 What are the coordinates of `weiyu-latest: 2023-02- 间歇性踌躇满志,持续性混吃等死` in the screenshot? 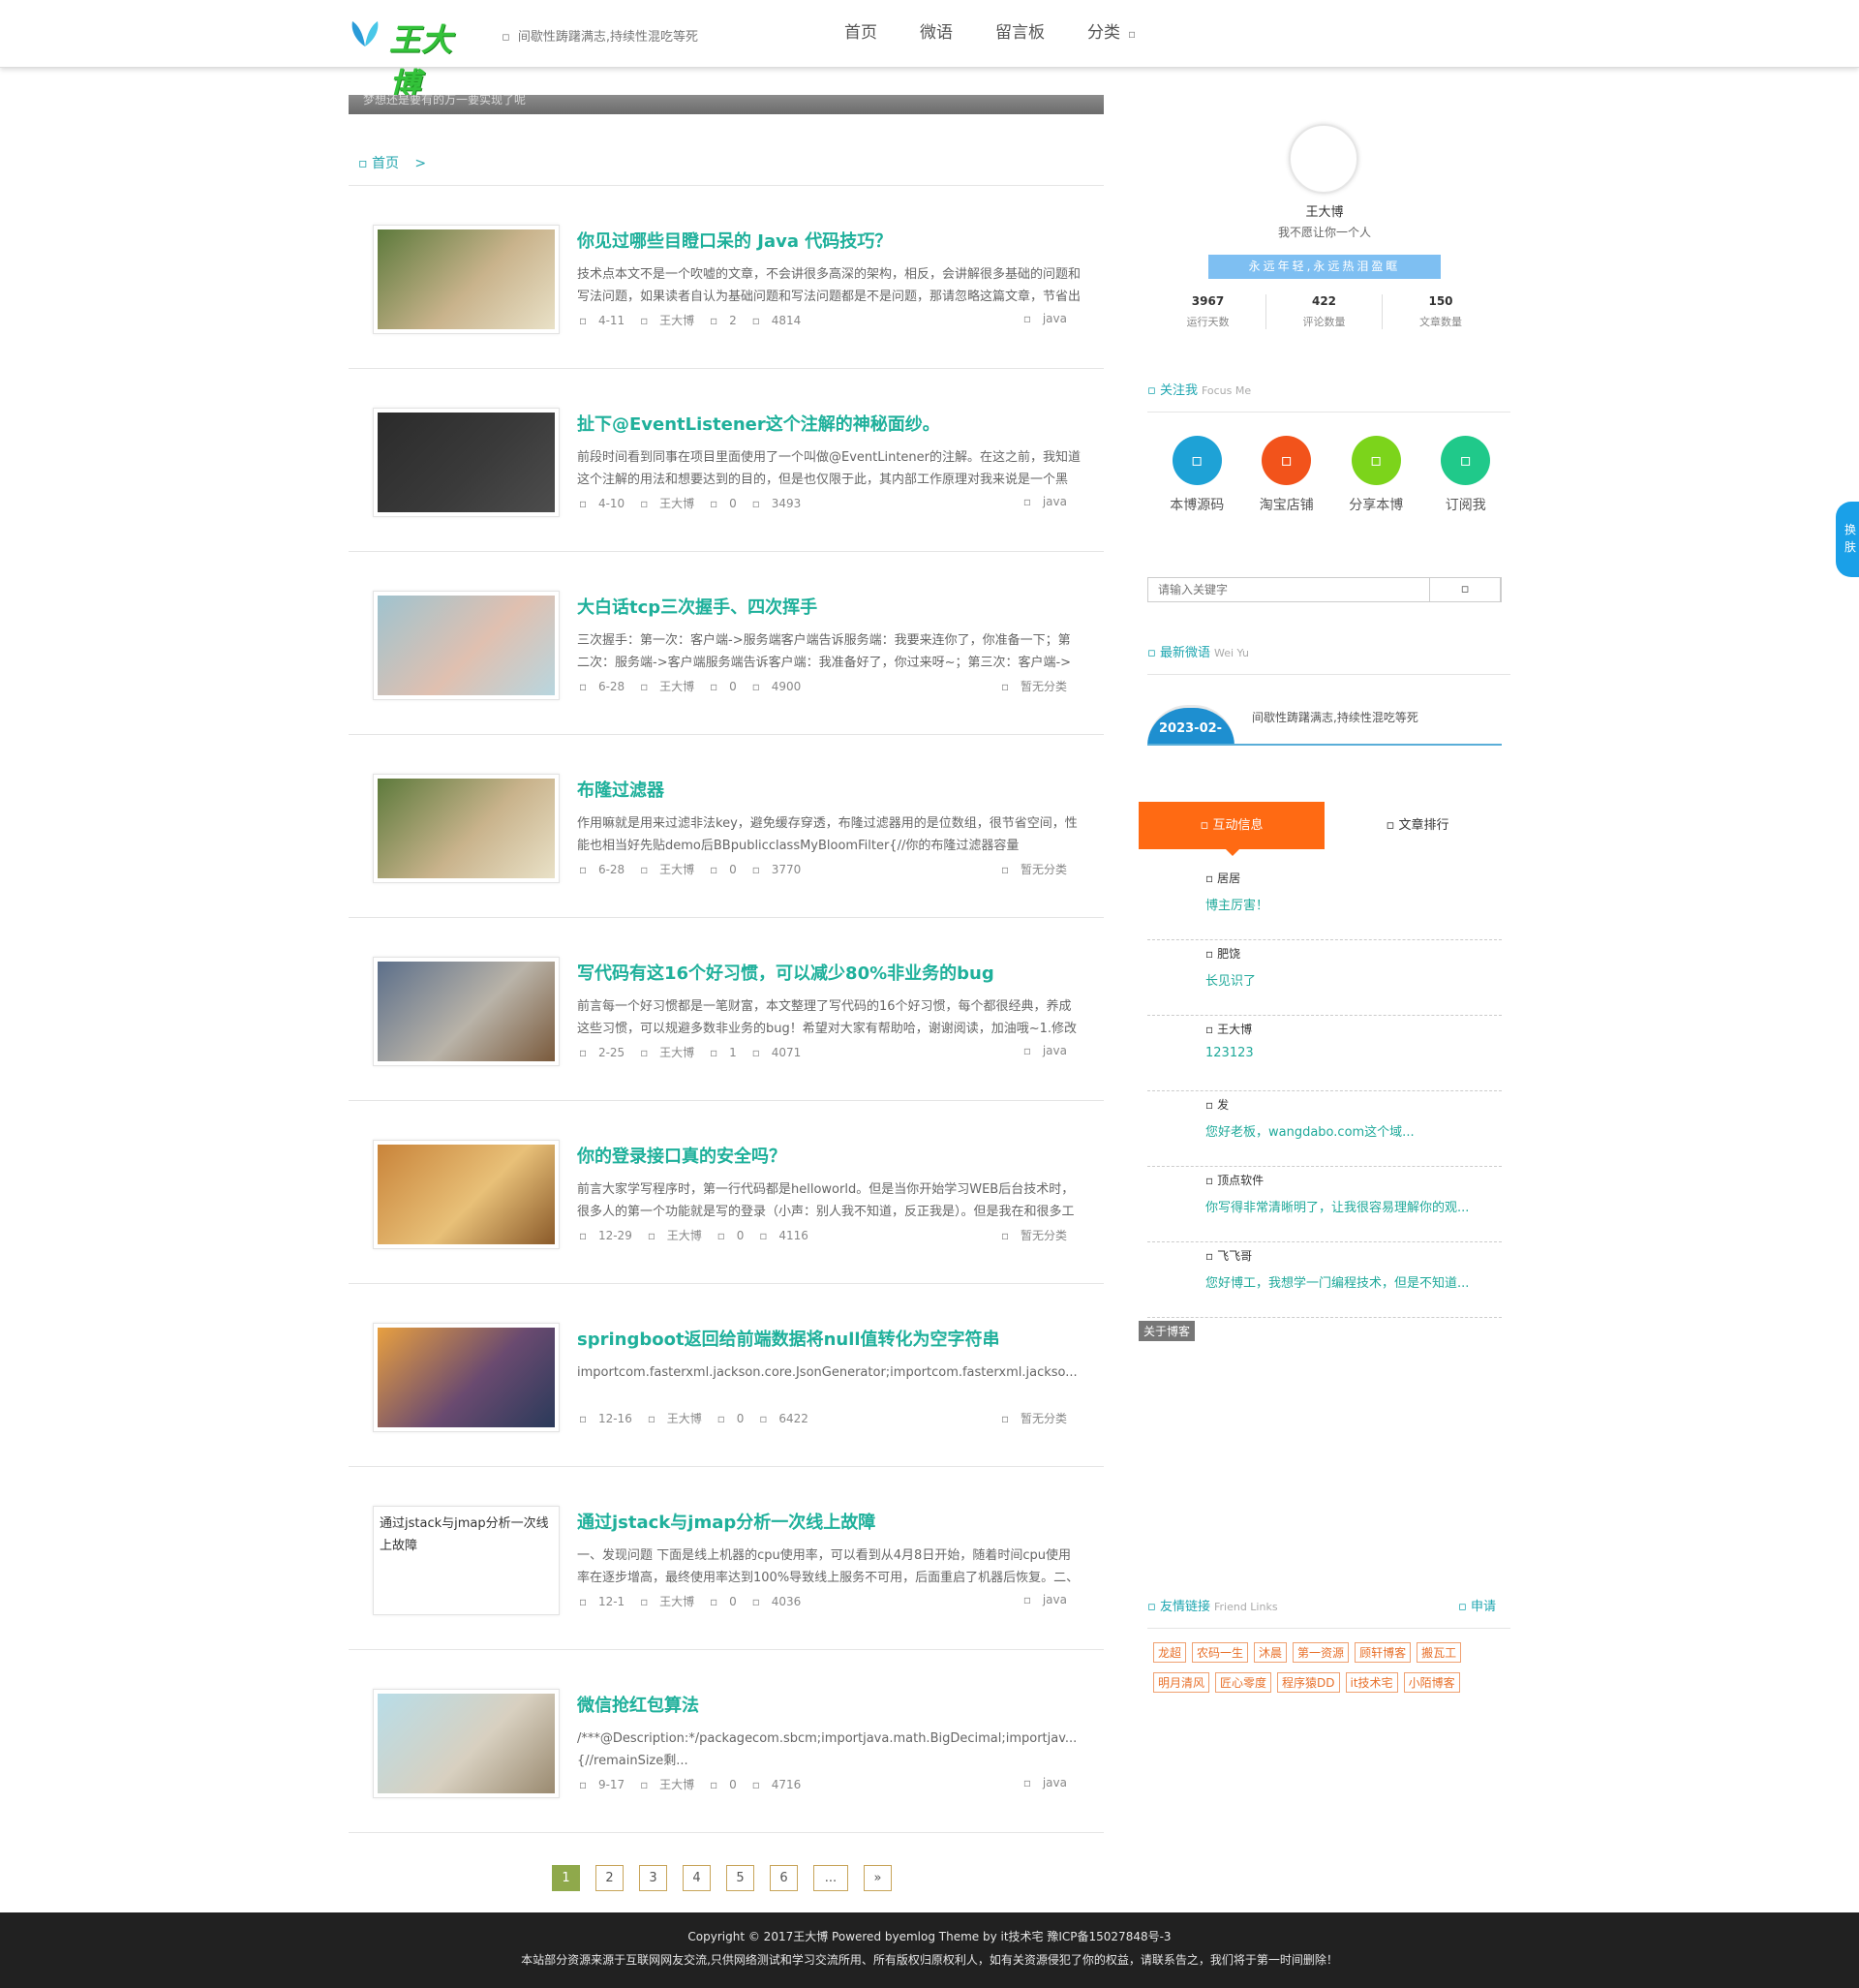 It's located at (1324, 725).